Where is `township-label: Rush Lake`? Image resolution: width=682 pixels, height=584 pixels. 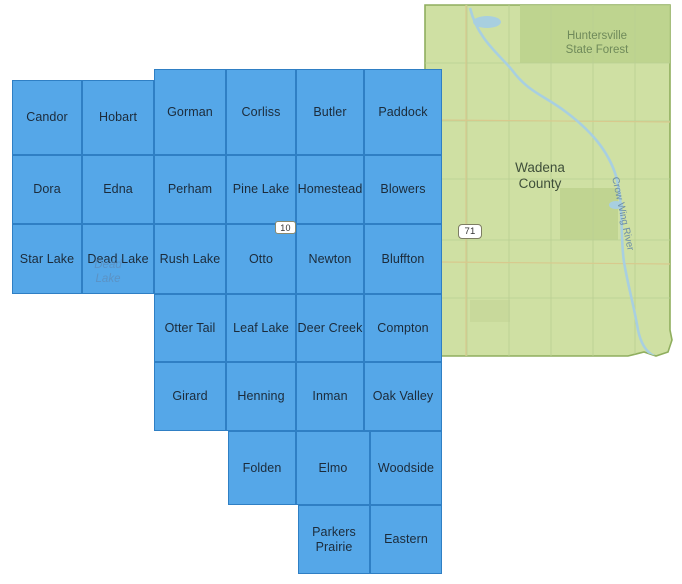
township-label: Rush Lake is located at coordinates (190, 258).